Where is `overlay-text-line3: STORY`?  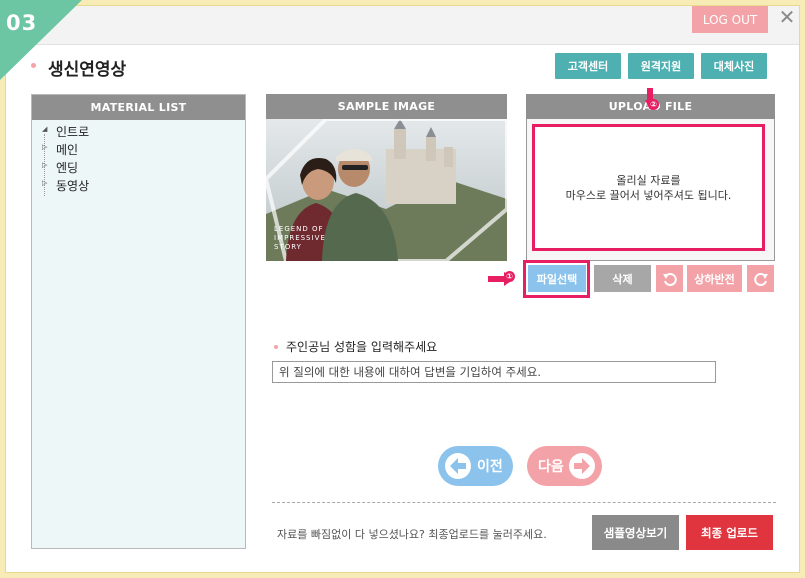
overlay-text-line3: STORY is located at coordinates (288, 247).